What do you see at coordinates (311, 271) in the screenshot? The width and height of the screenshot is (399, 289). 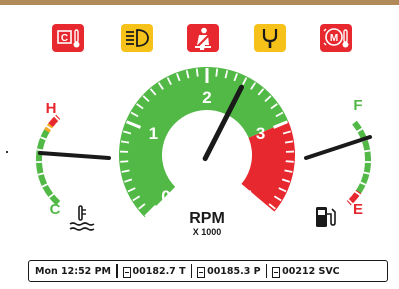 I see `hours-service: 00212 SVC` at bounding box center [311, 271].